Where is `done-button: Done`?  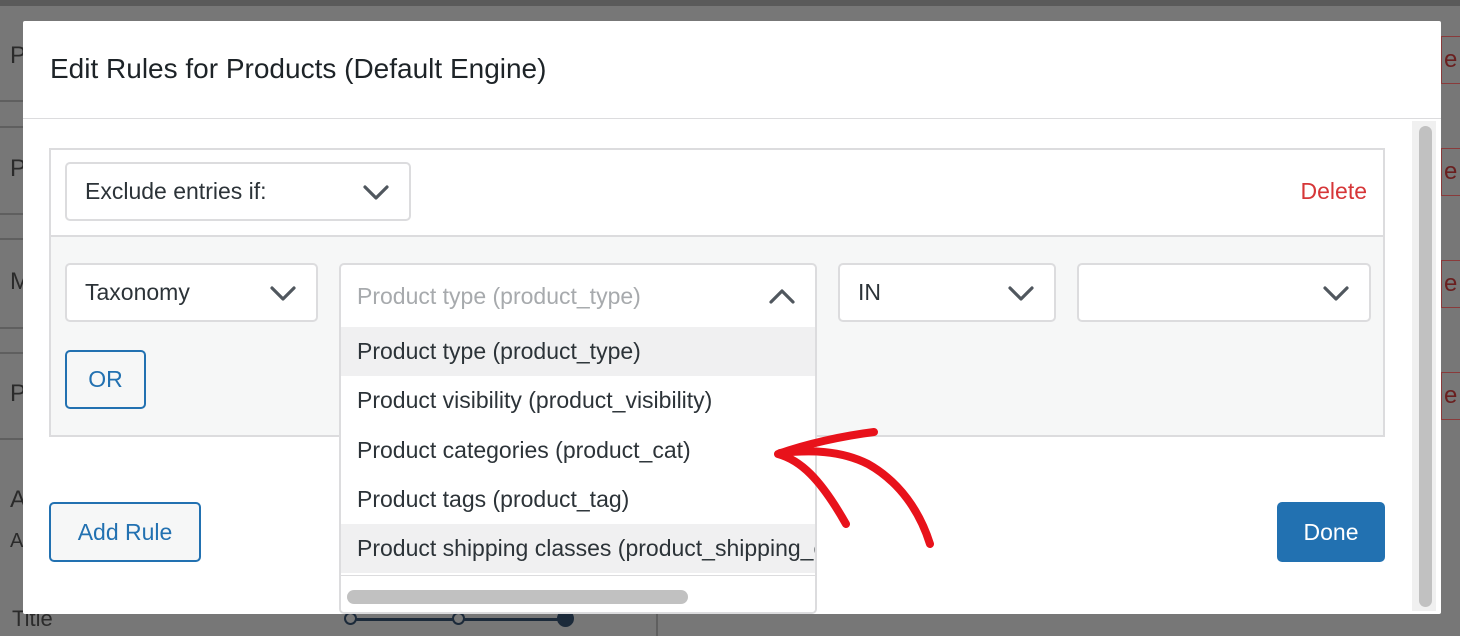
done-button: Done is located at coordinates (1331, 532).